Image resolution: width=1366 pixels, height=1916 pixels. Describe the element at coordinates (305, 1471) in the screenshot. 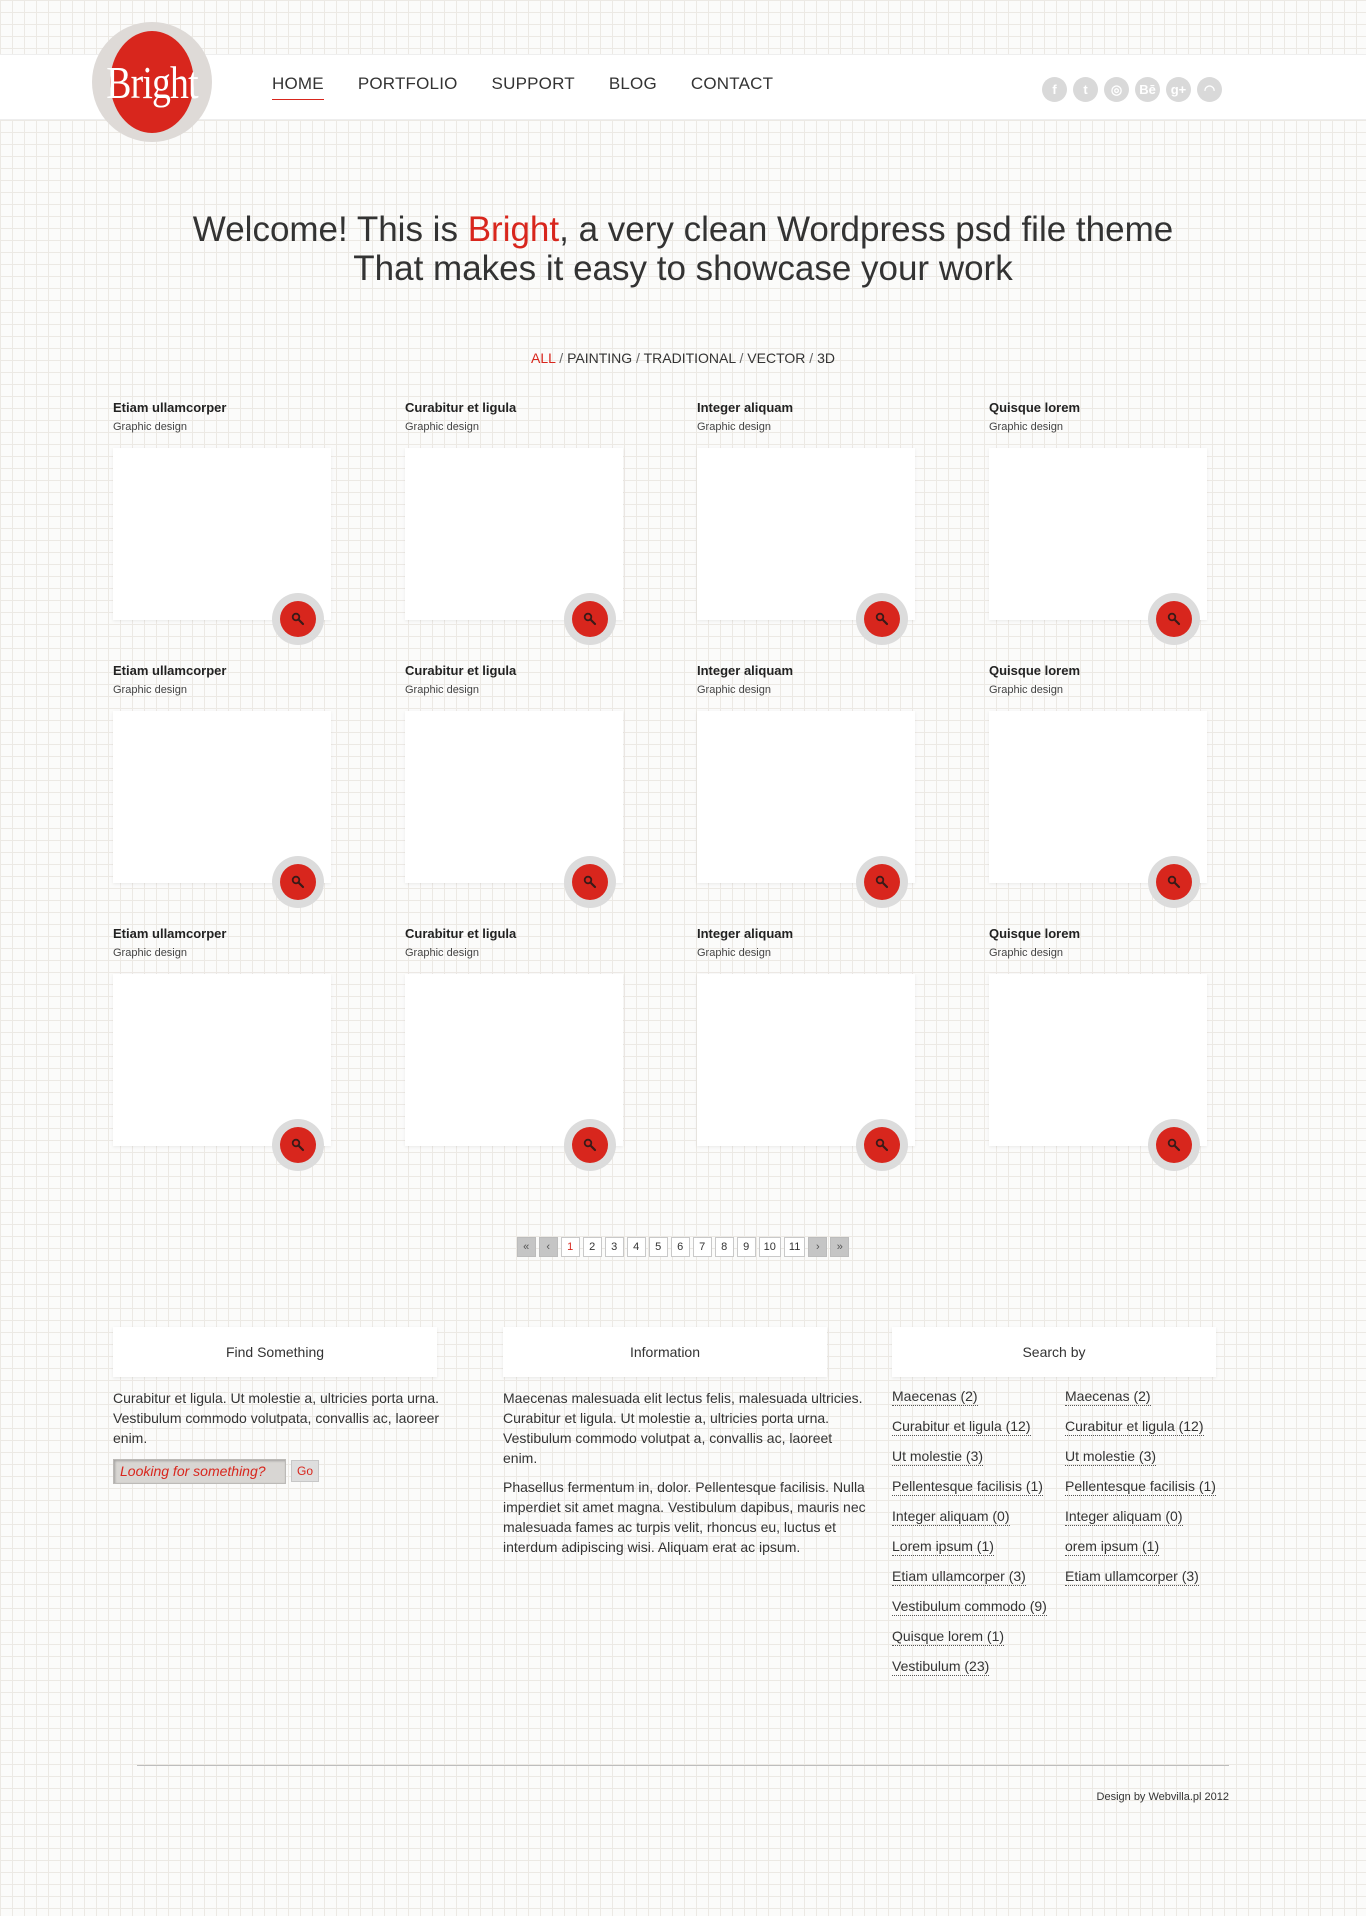

I see `search-go-button: Go` at that location.